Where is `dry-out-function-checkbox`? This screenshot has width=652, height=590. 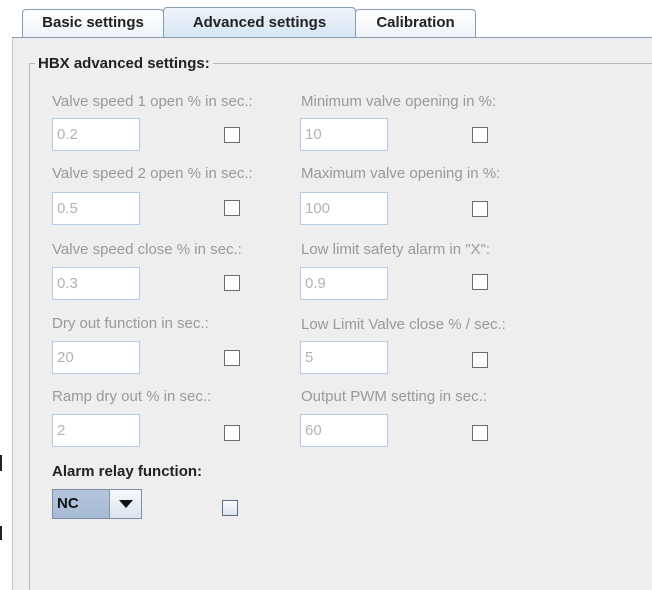
dry-out-function-checkbox is located at coordinates (232, 358).